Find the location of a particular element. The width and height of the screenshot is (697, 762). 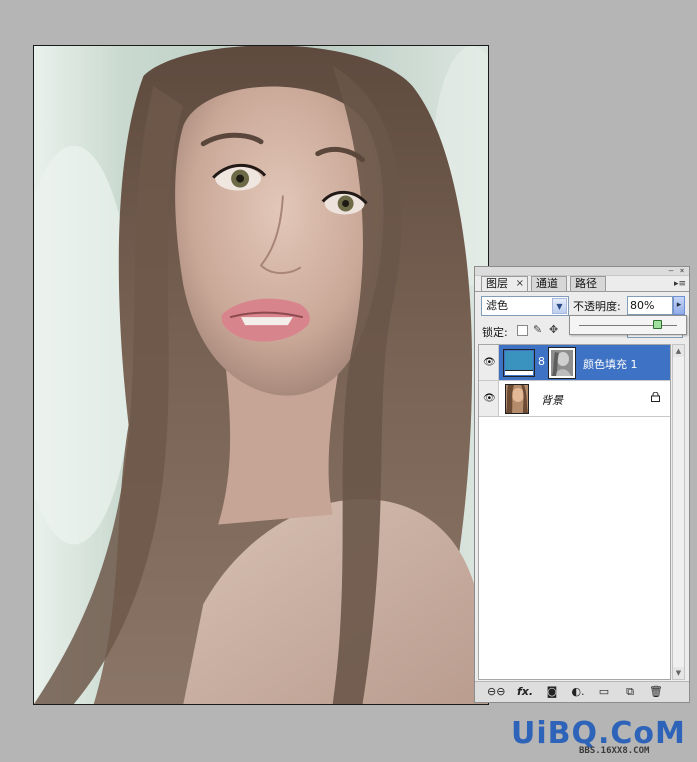

chevron-down-icon: ▼ is located at coordinates (559, 306).